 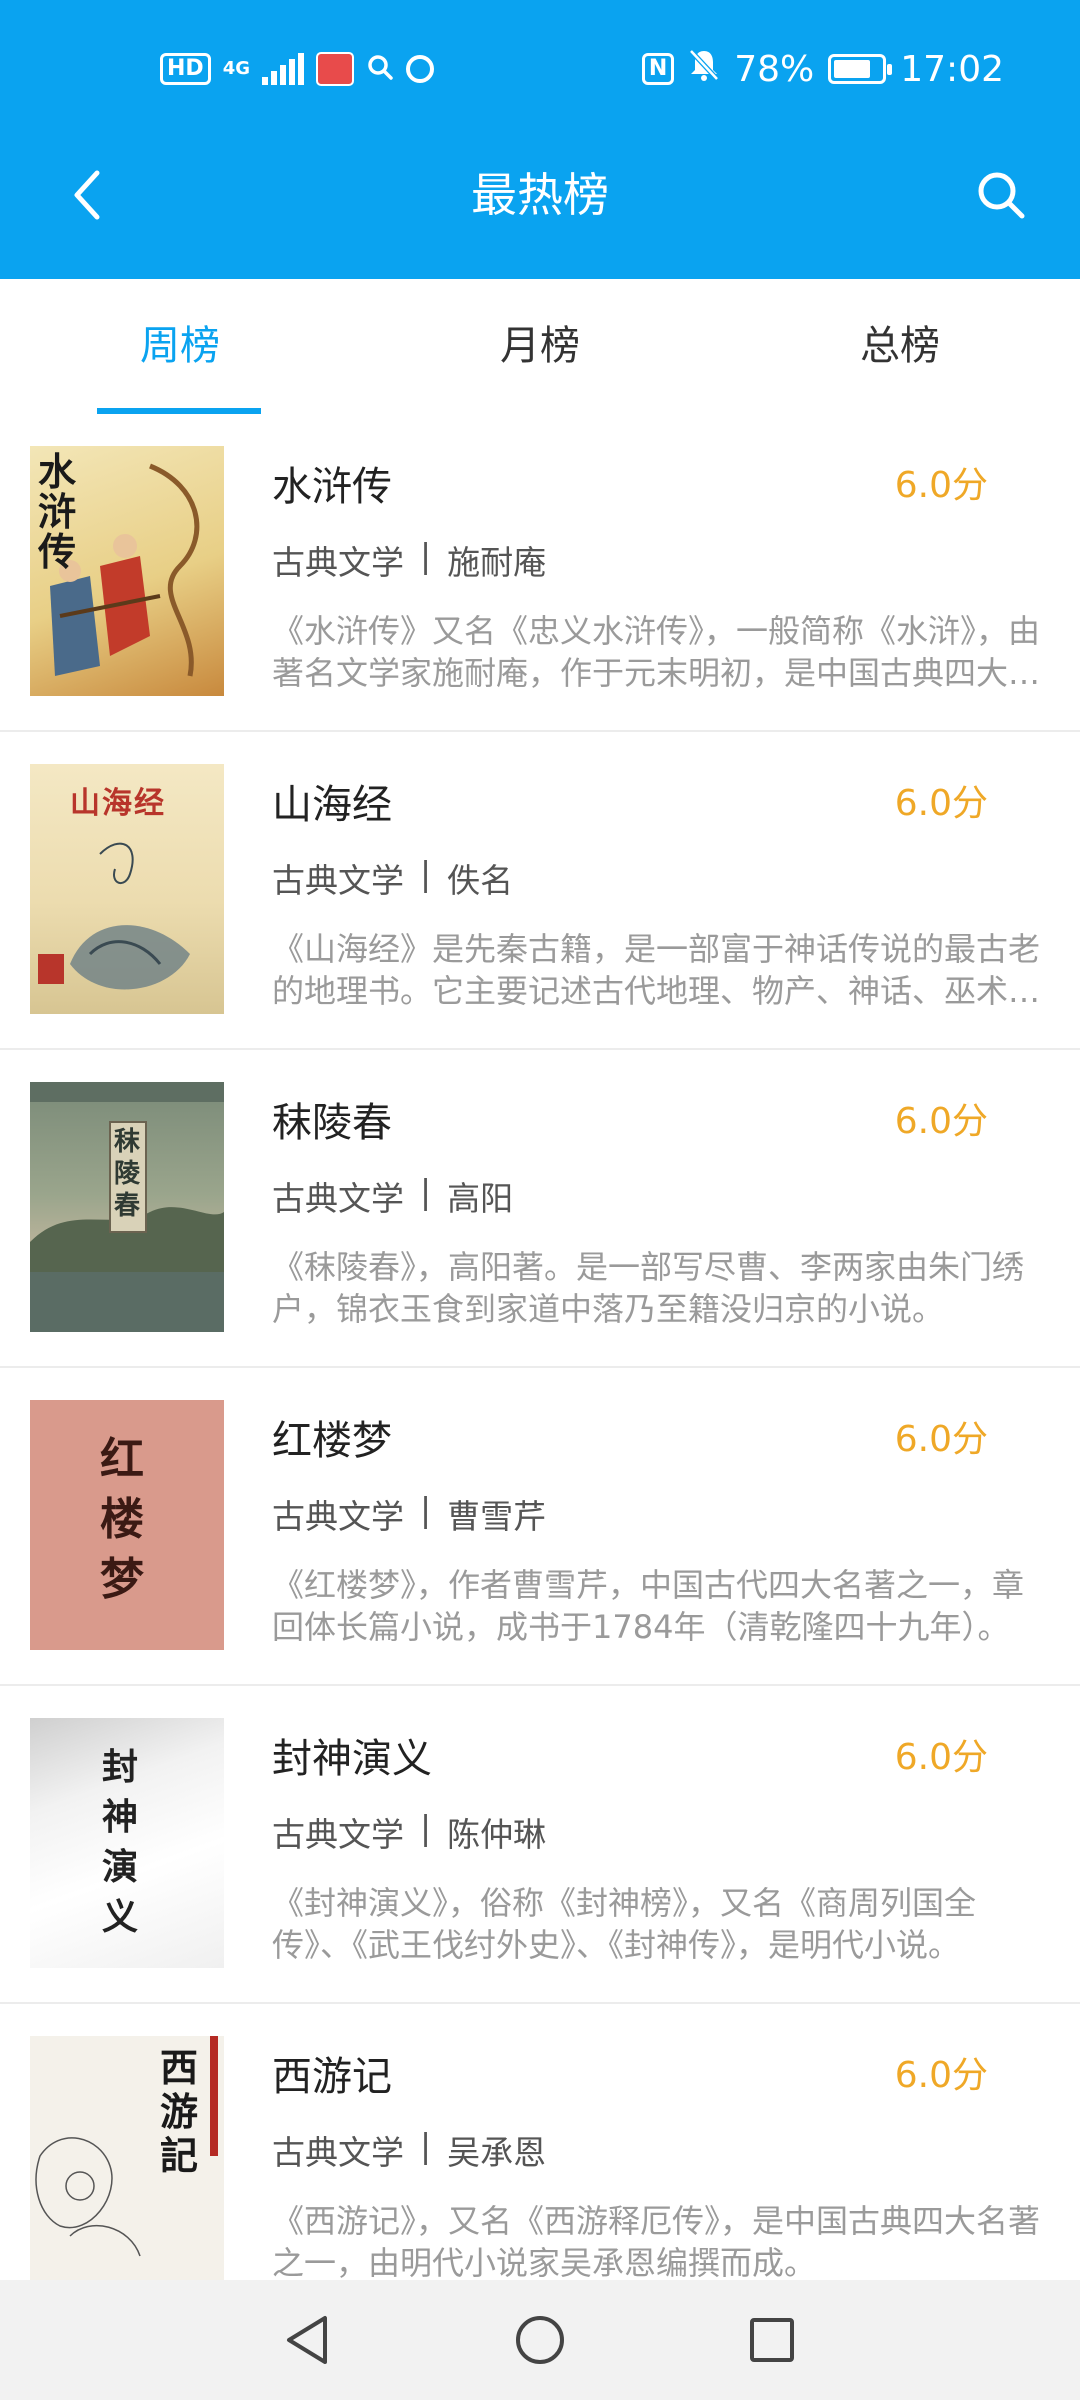 What do you see at coordinates (704, 69) in the screenshot?
I see `mute-bell-icon` at bounding box center [704, 69].